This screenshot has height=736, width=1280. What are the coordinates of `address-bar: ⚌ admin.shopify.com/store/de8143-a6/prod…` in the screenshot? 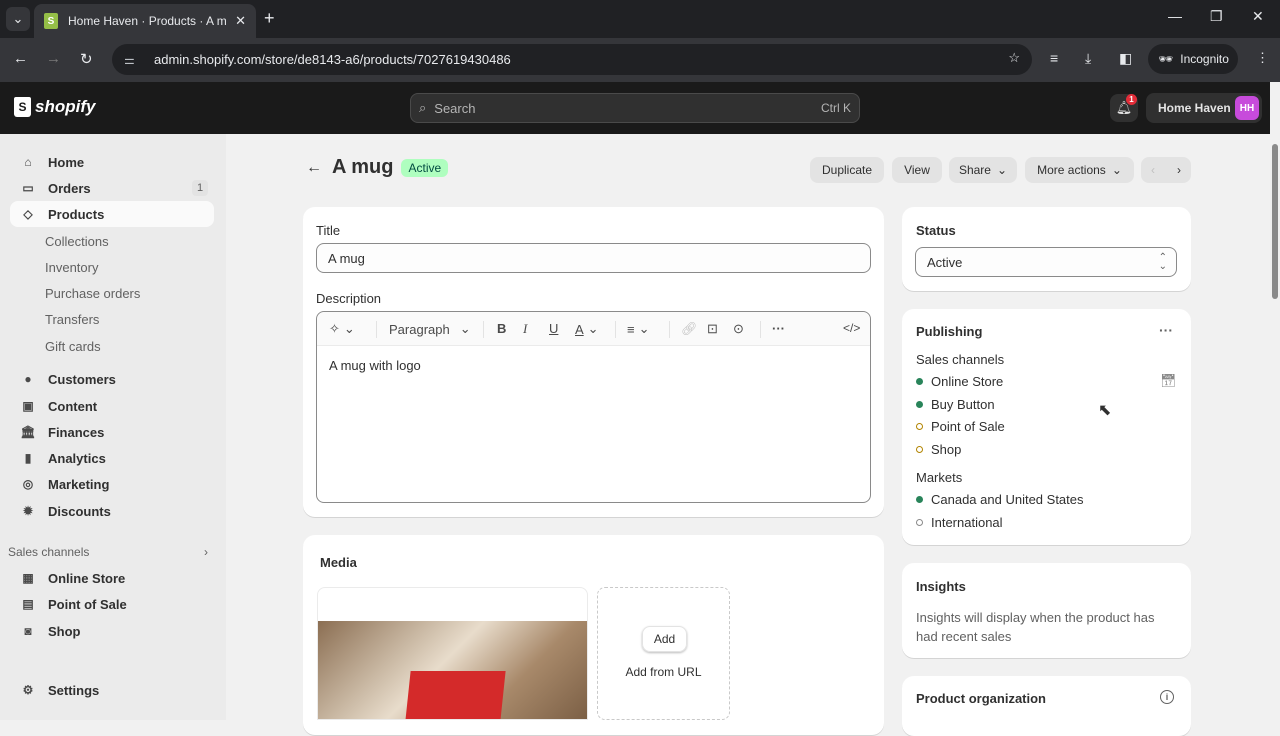 It's located at (572, 59).